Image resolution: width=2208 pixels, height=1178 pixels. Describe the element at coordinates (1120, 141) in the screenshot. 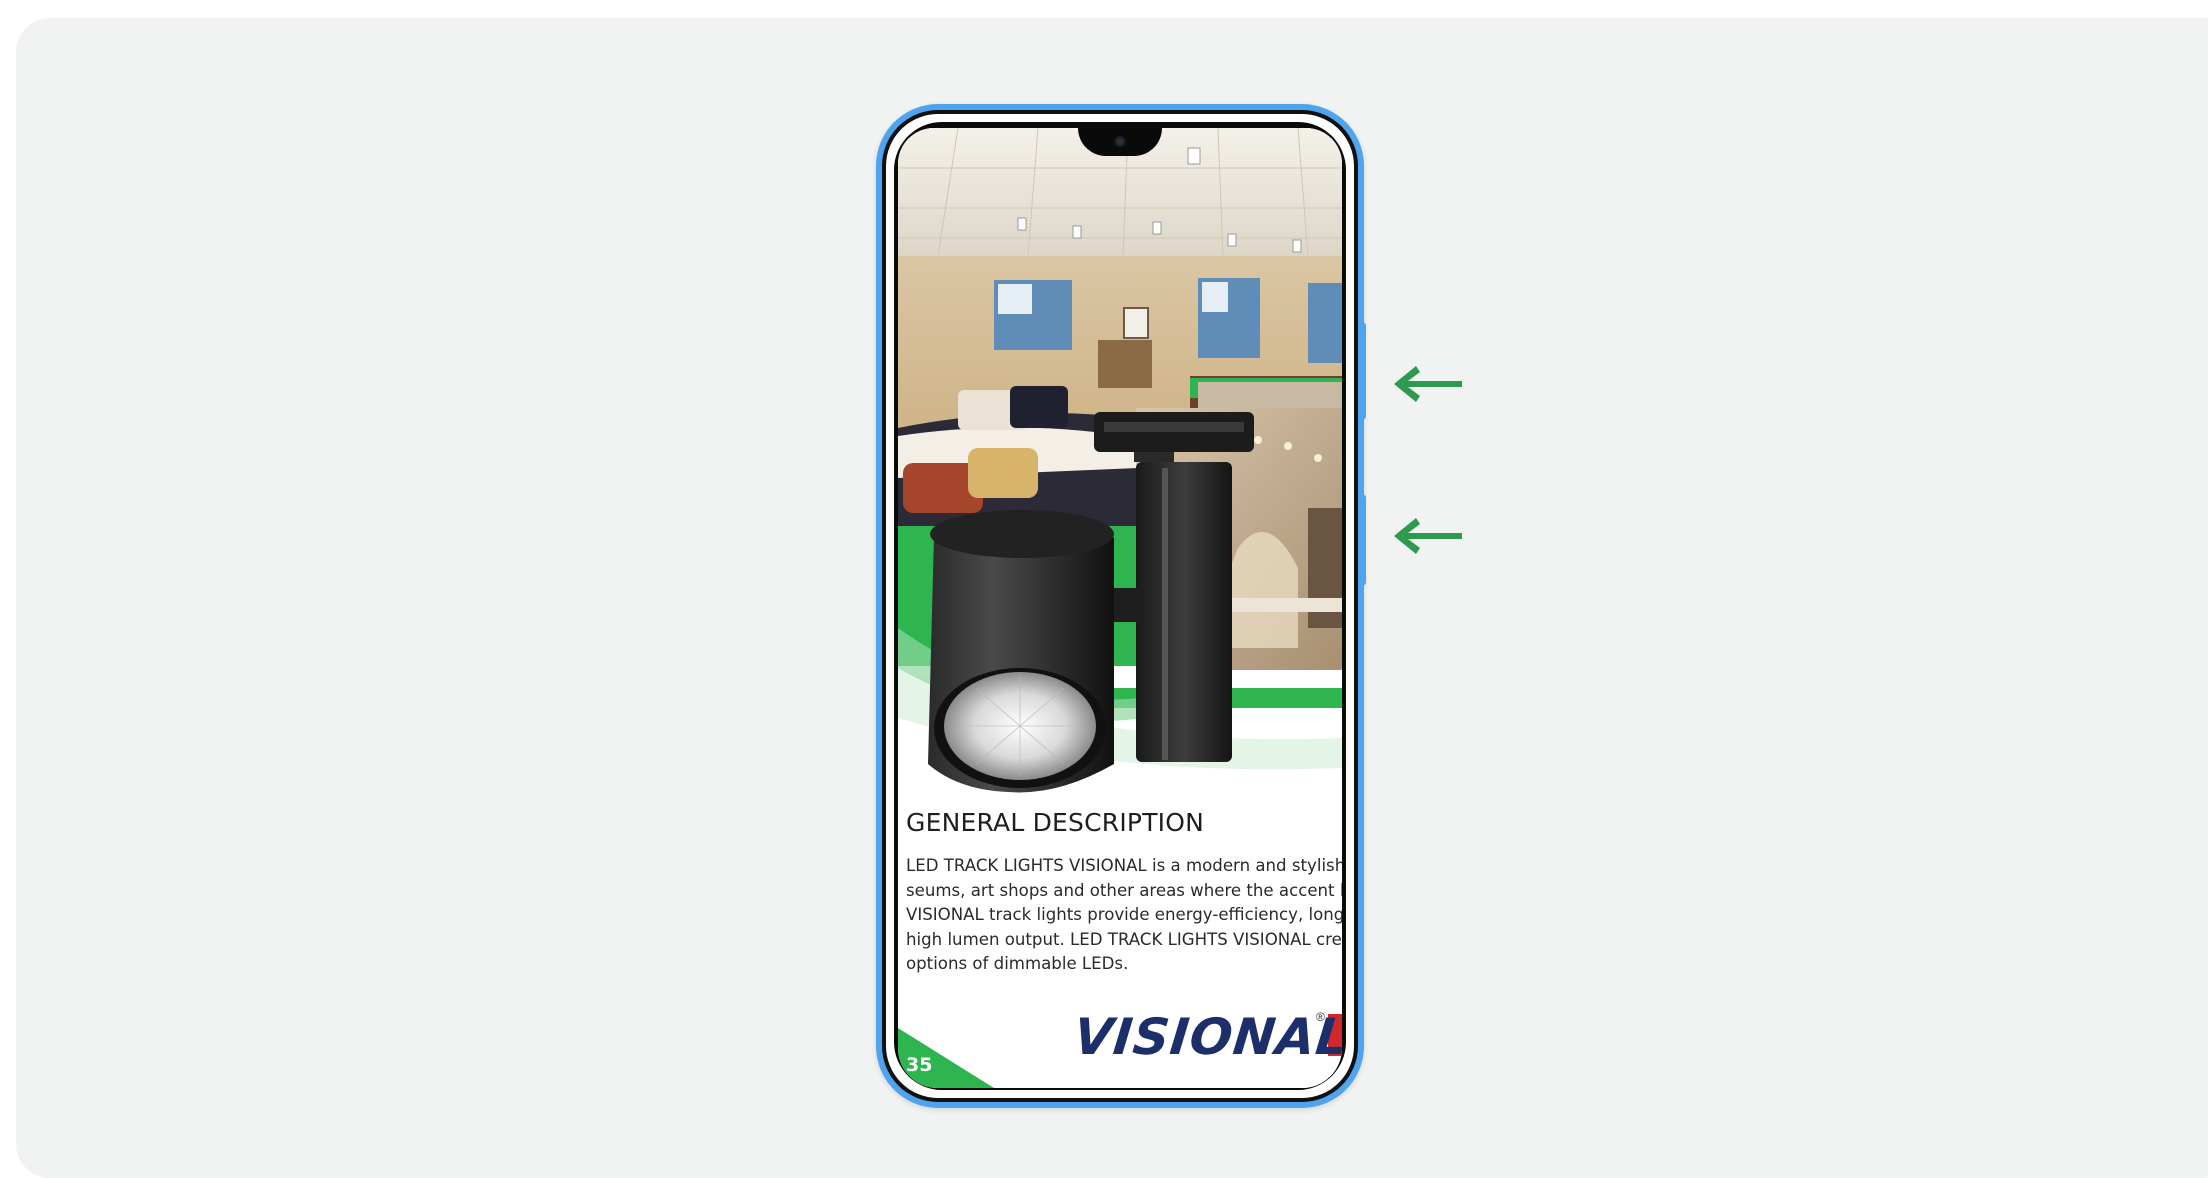

I see `camera-icon` at that location.